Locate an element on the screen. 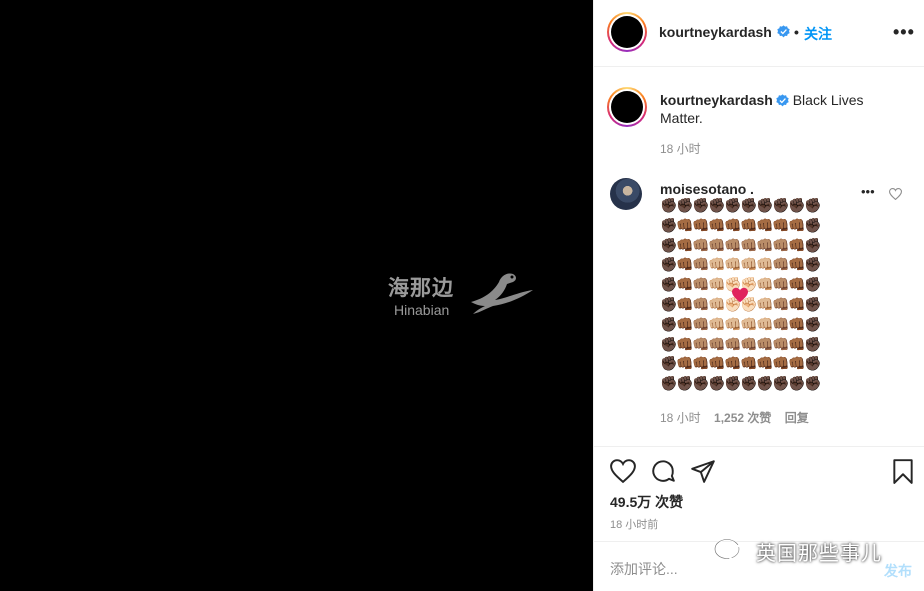  paper-plane-icon is located at coordinates (703, 471).